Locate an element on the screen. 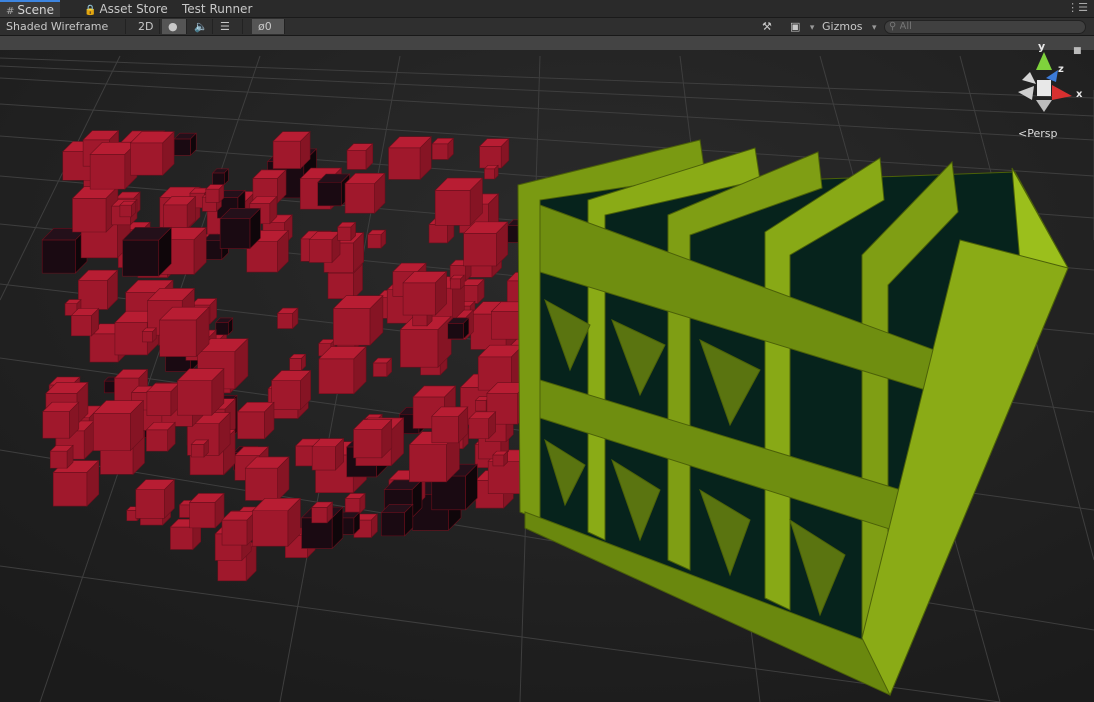 The height and width of the screenshot is (702, 1094). hidden-objects-toggle: ø0 is located at coordinates (268, 26).